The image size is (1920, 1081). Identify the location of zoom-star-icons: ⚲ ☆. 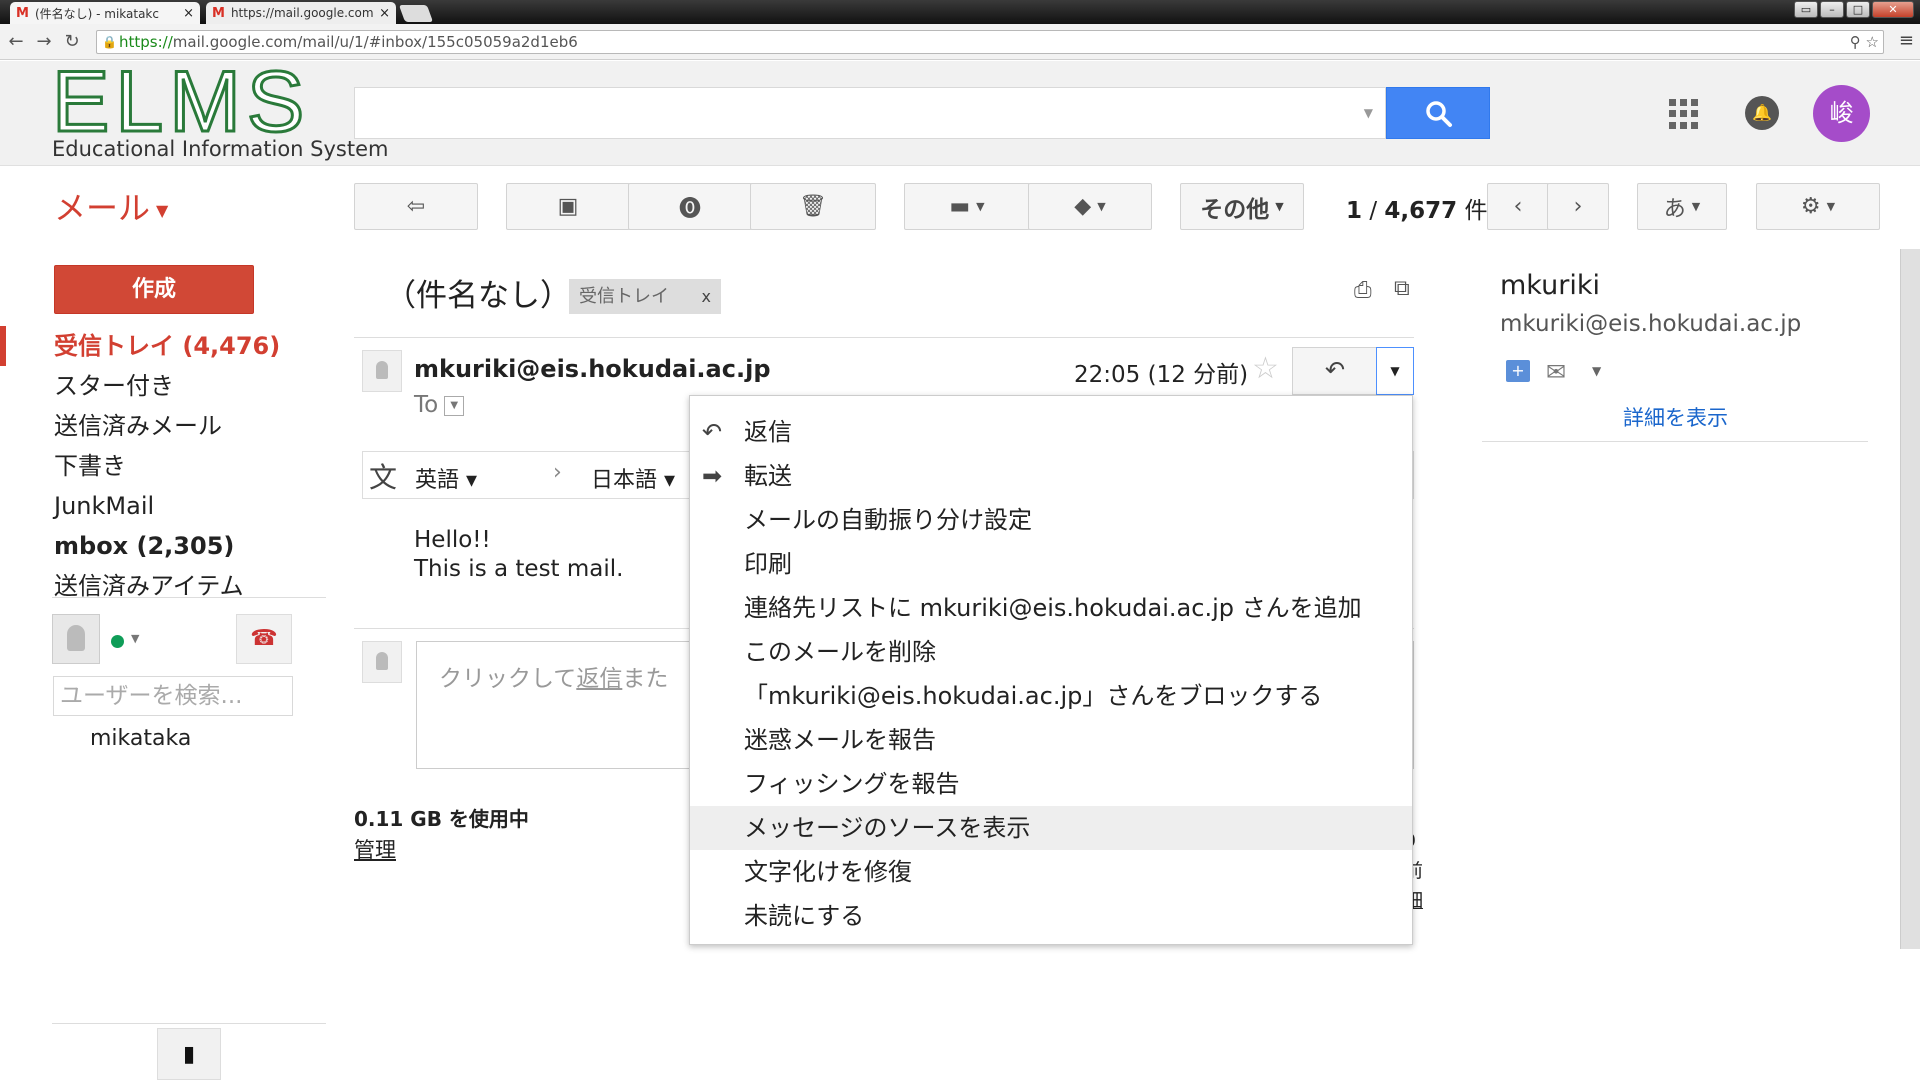
(1864, 42).